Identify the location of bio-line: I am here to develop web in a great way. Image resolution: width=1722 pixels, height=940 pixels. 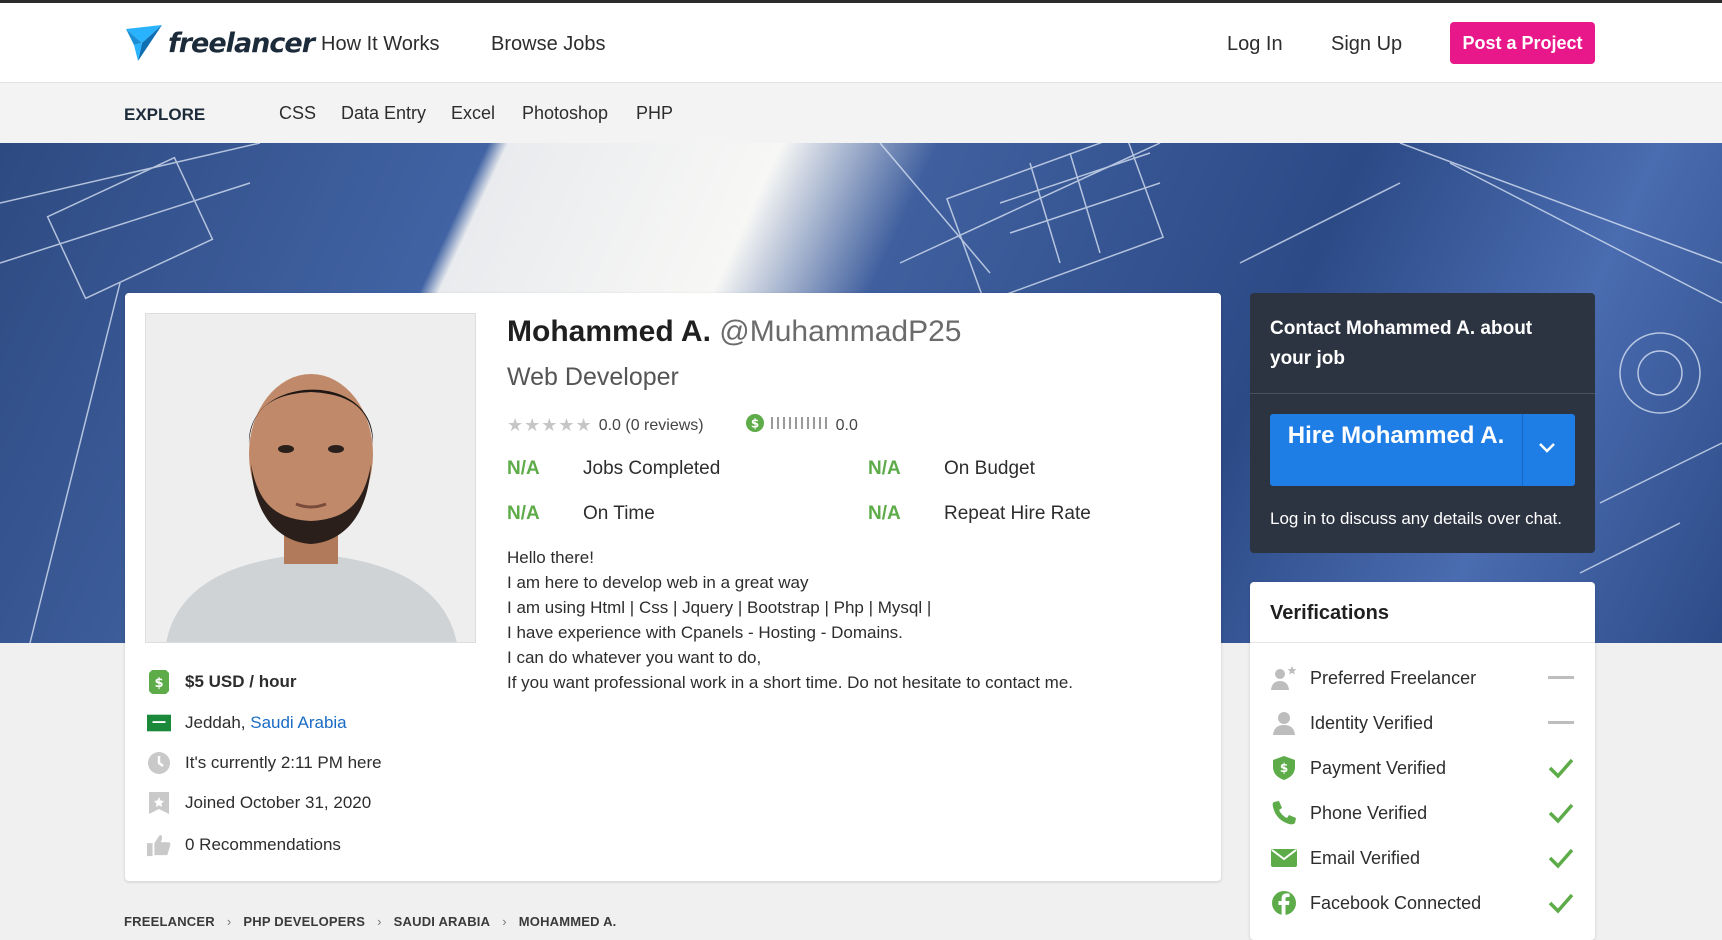
(658, 582).